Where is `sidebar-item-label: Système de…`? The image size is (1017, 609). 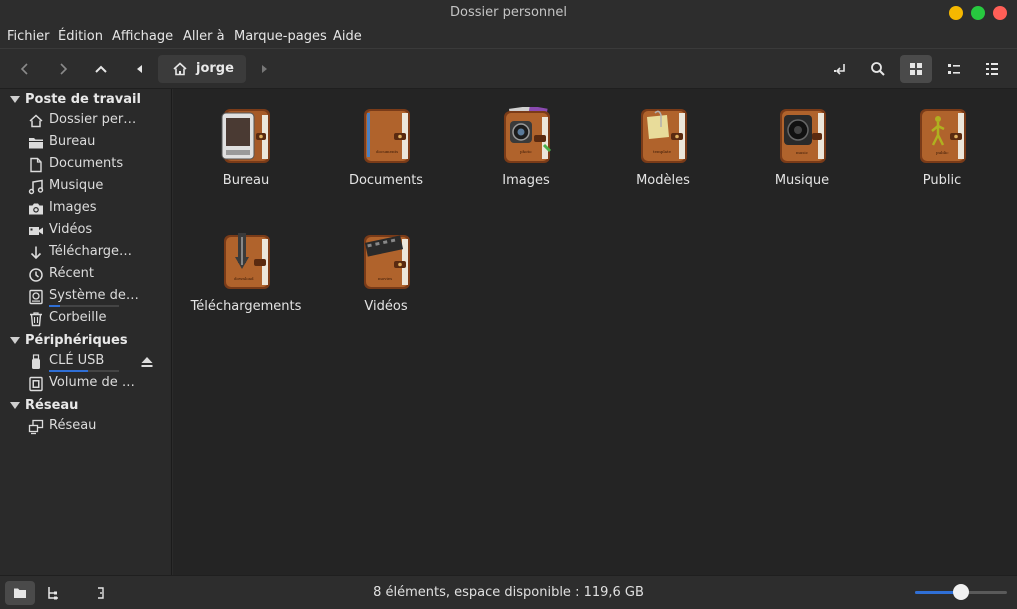
sidebar-item-label: Système de… is located at coordinates (94, 295).